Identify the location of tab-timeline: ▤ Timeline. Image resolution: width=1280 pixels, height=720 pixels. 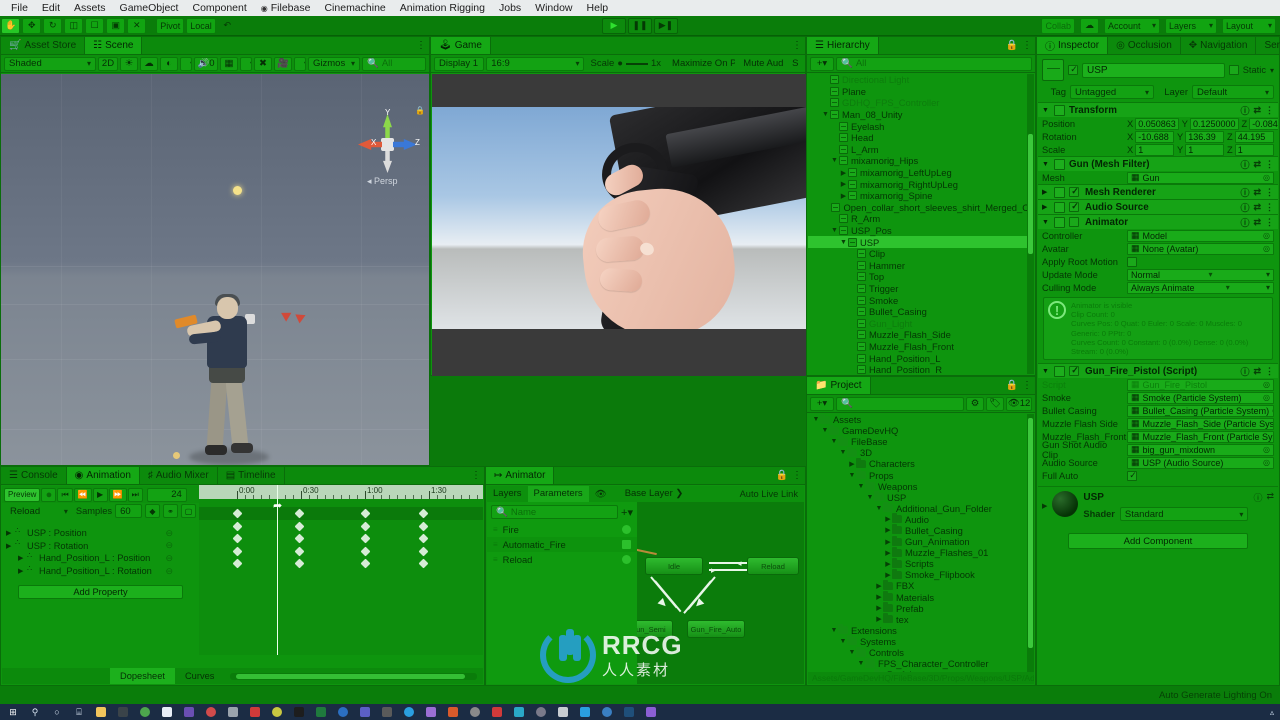
(251, 475).